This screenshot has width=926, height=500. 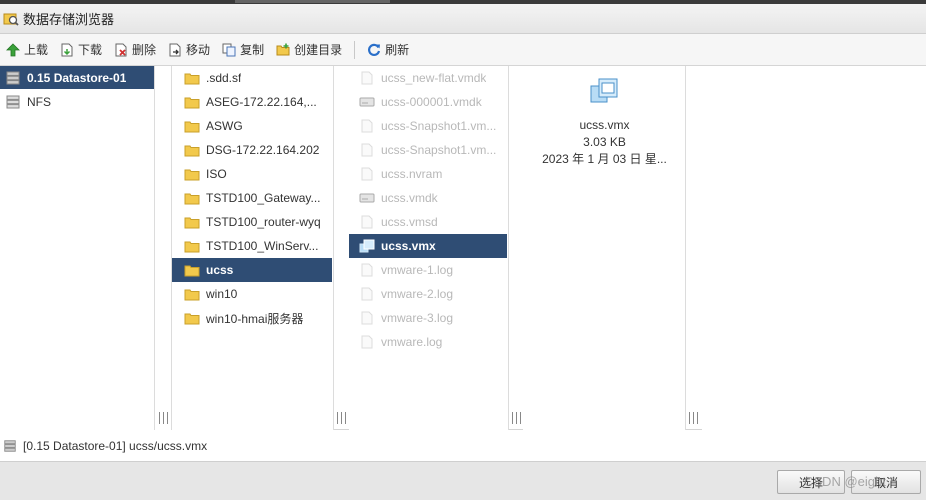 I want to click on file-label: vmware-3.log, so click(x=417, y=318).